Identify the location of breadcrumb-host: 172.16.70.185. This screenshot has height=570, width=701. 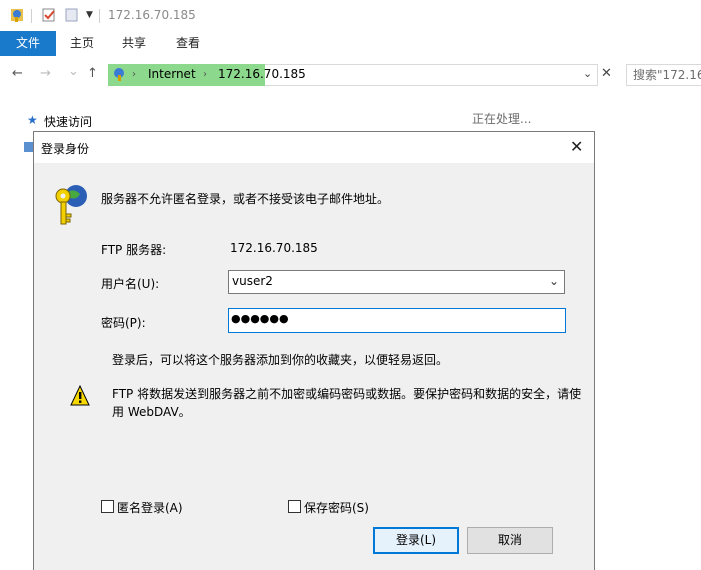
(262, 74).